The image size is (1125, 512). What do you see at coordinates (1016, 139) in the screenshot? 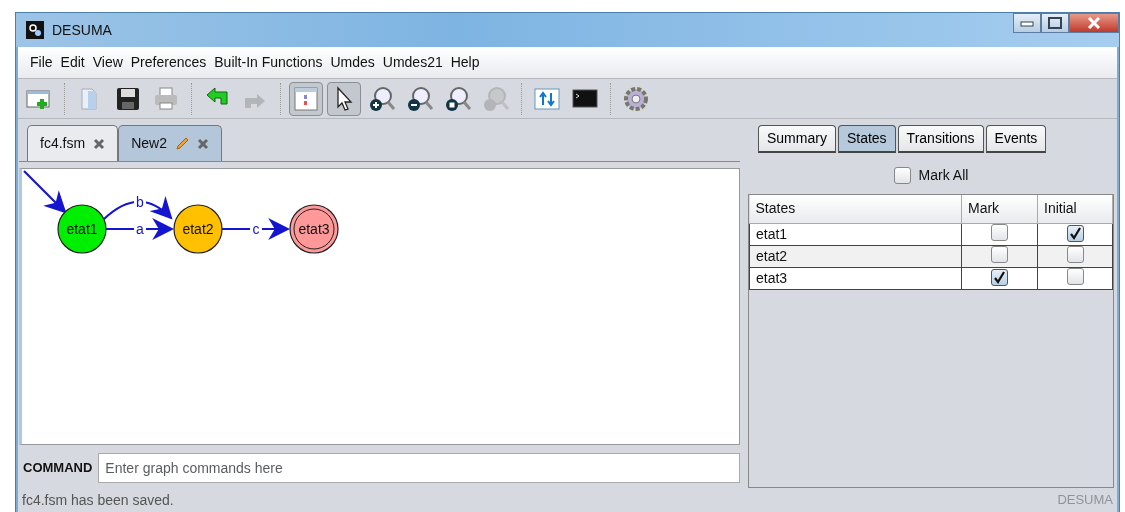
I see `panel-tab: Events` at bounding box center [1016, 139].